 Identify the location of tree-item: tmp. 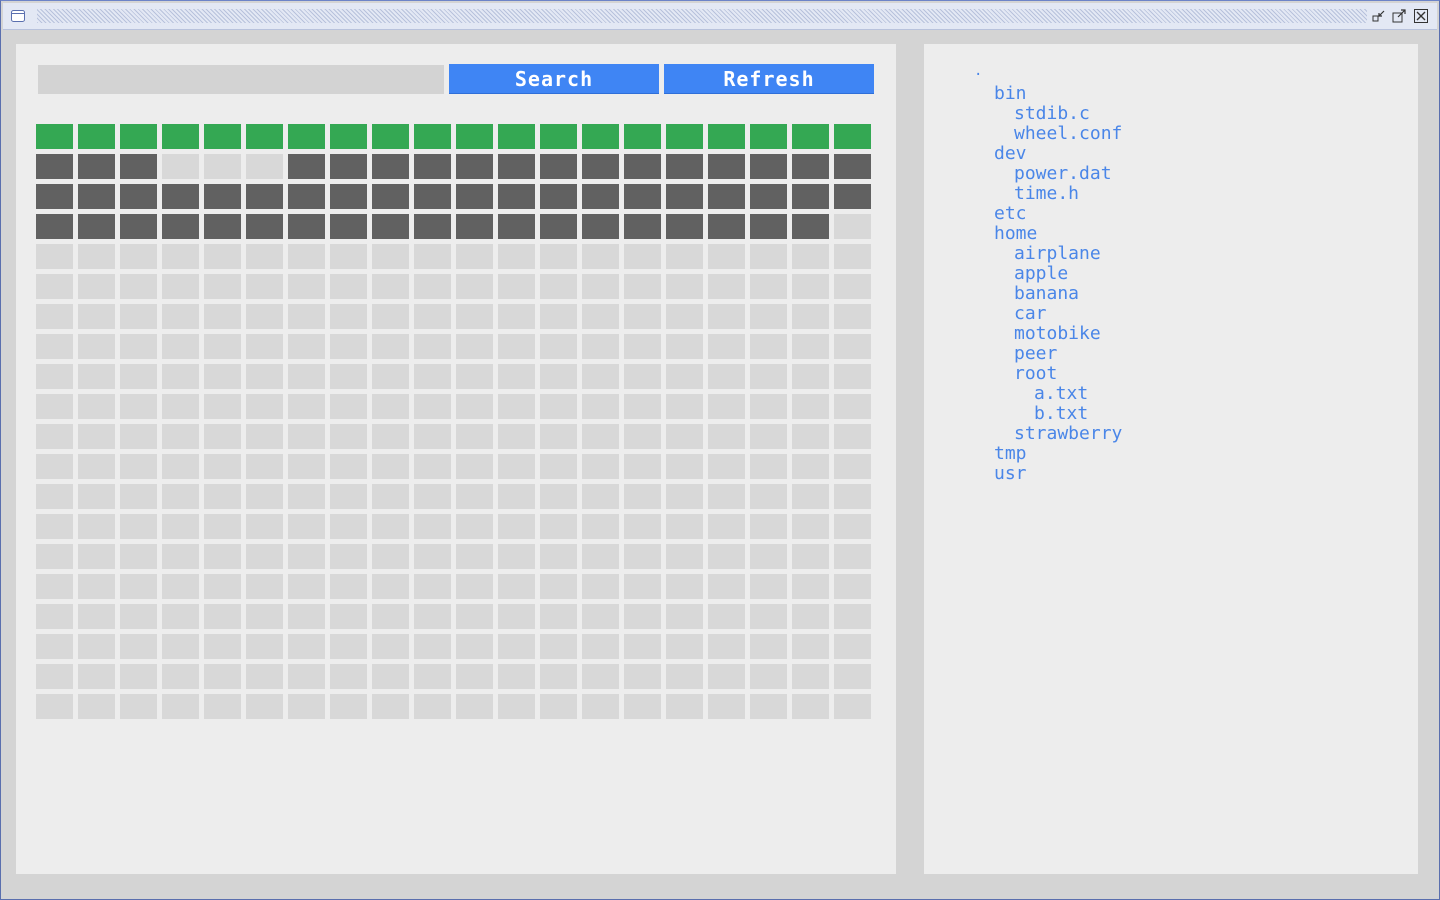
(1048, 454).